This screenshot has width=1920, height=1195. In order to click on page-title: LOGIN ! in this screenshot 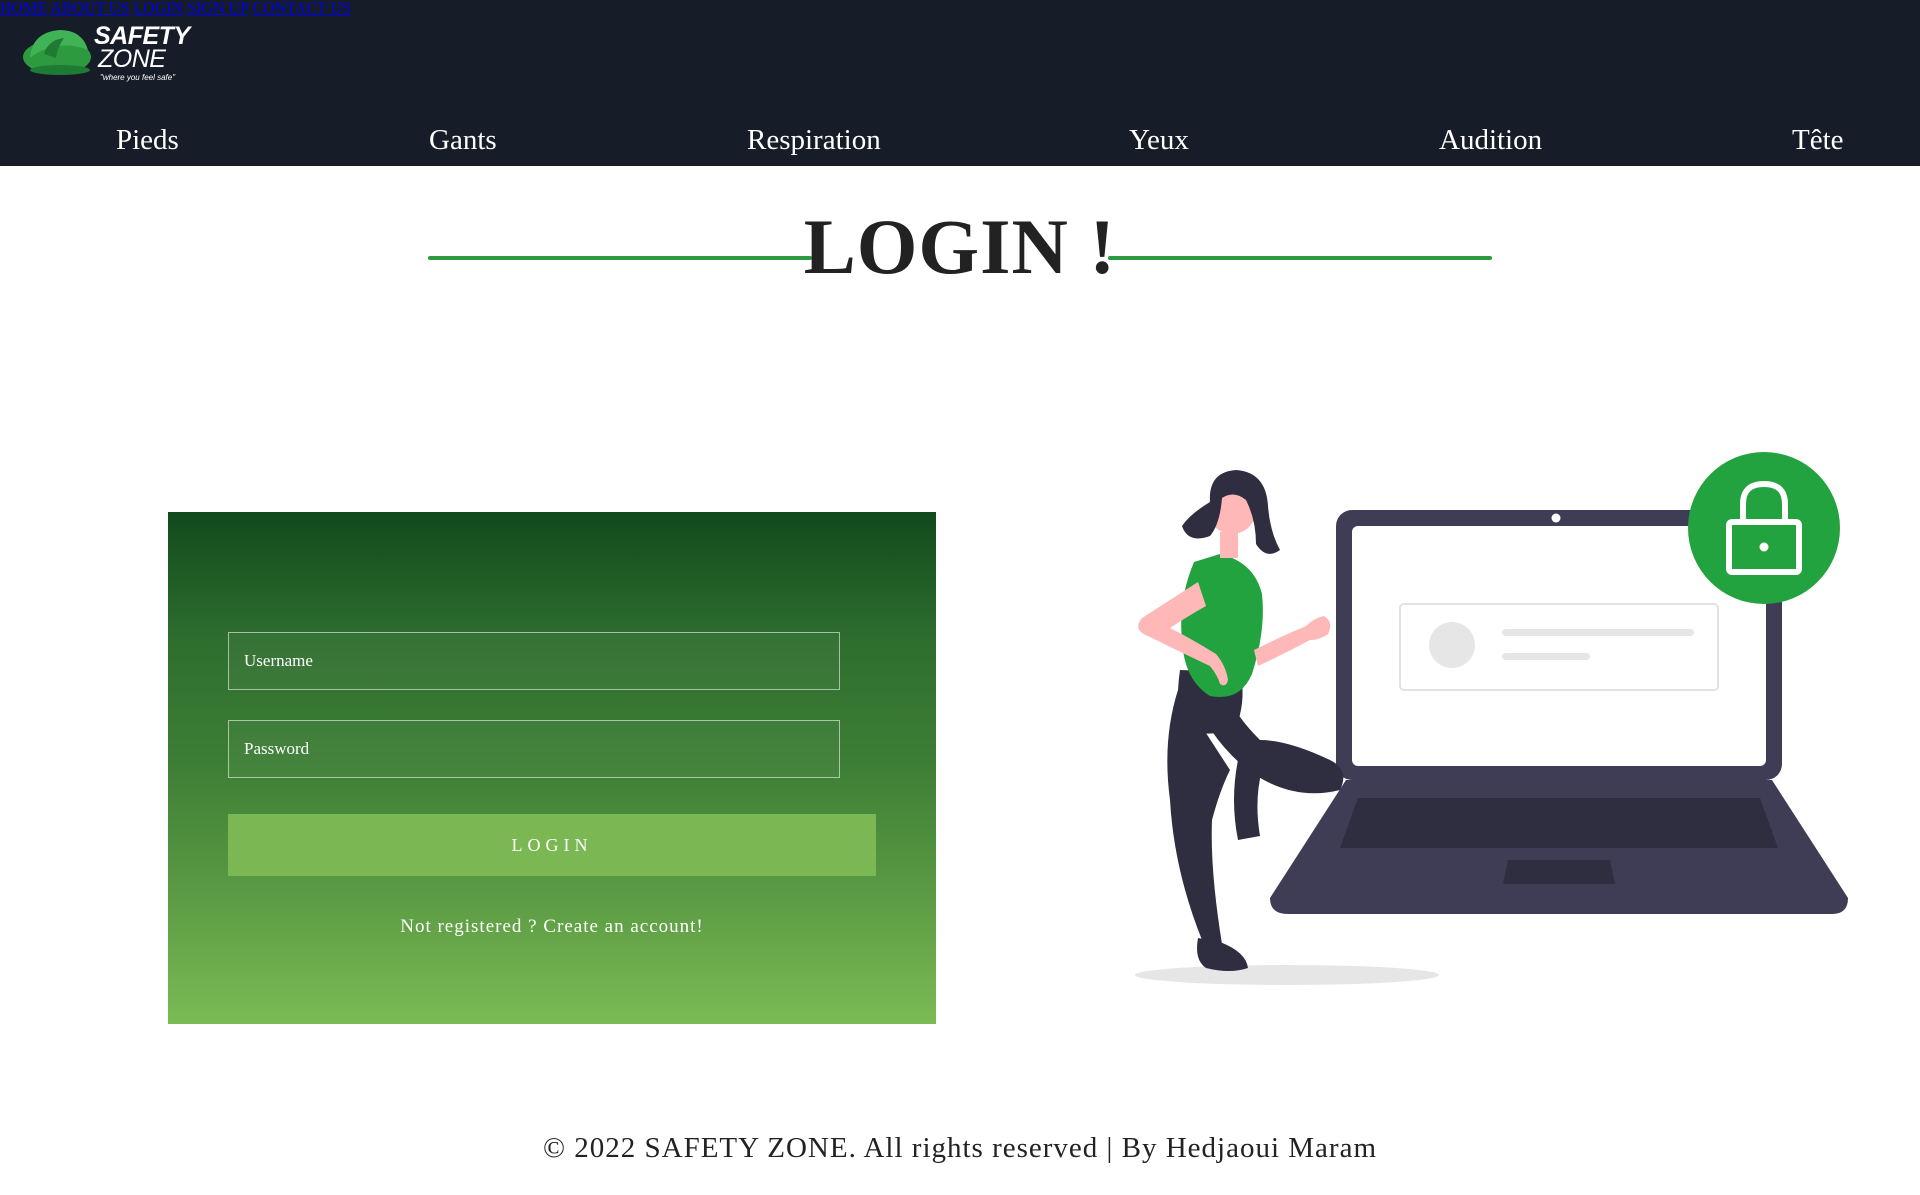, I will do `click(960, 246)`.